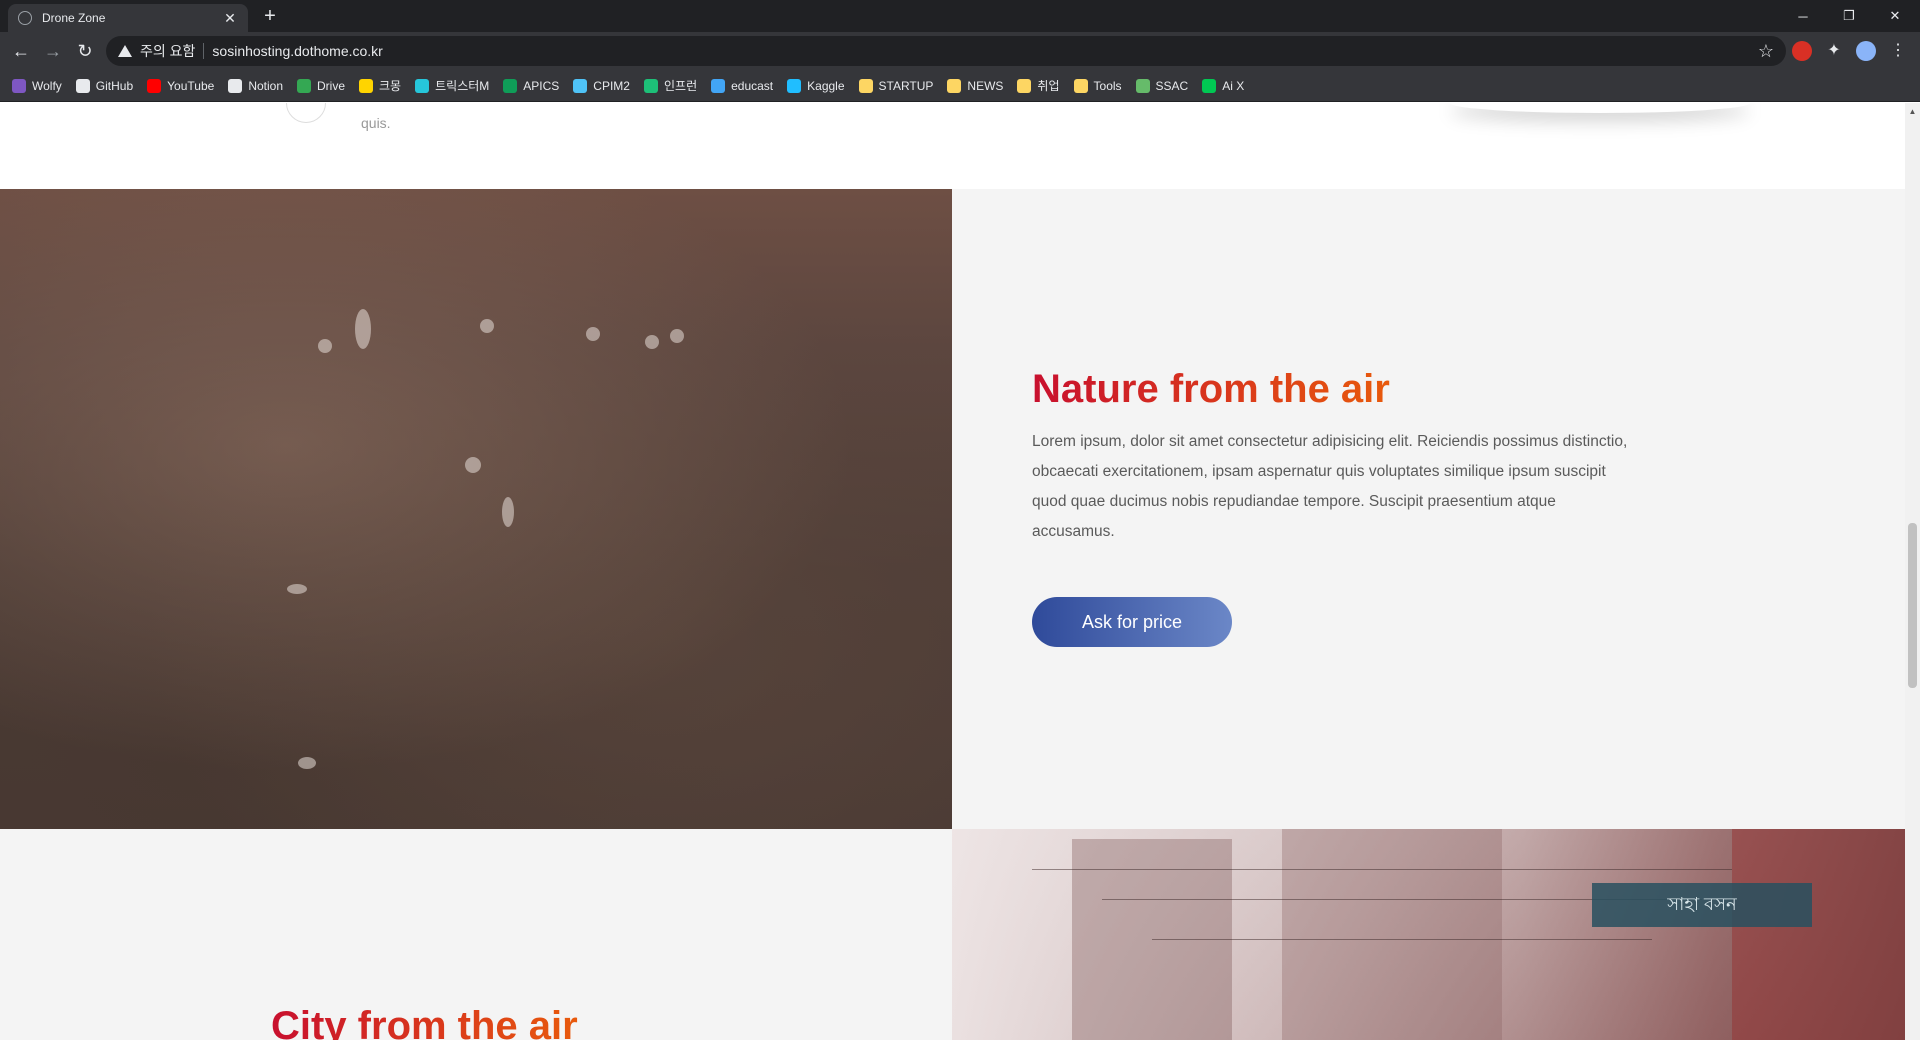 The height and width of the screenshot is (1040, 1920). What do you see at coordinates (1600, 108) in the screenshot?
I see `card-shadow` at bounding box center [1600, 108].